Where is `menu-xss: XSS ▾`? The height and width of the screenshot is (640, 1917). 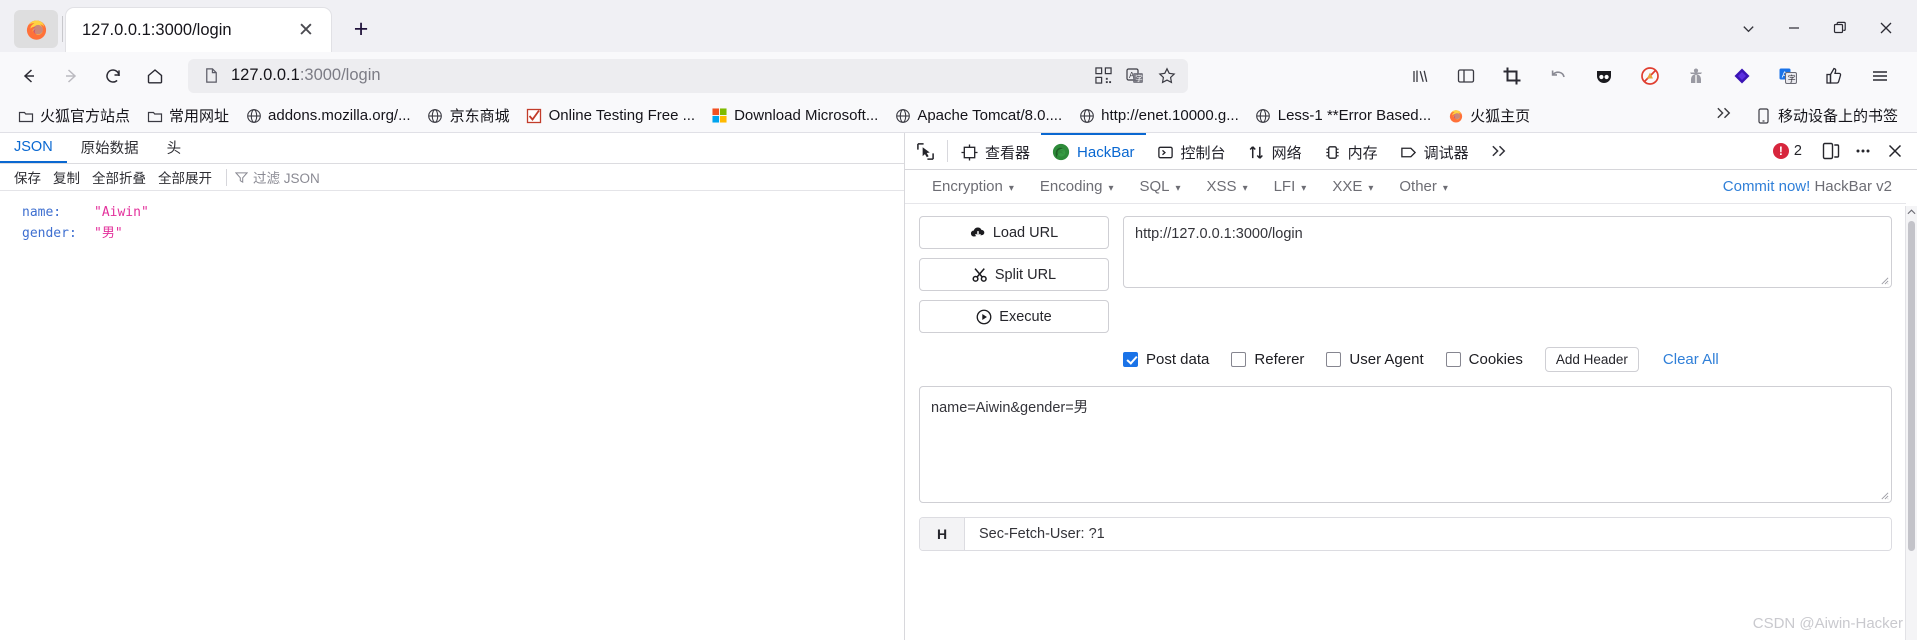 menu-xss: XSS ▾ is located at coordinates (1227, 186).